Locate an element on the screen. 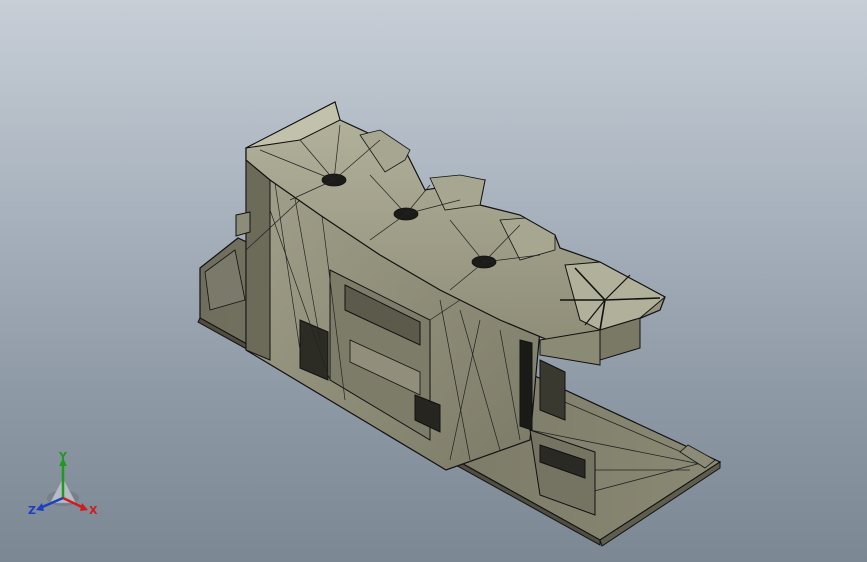  back-tab is located at coordinates (243, 224).